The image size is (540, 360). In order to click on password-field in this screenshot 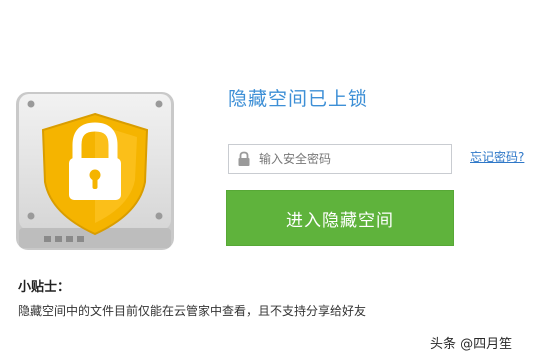, I will do `click(340, 159)`.